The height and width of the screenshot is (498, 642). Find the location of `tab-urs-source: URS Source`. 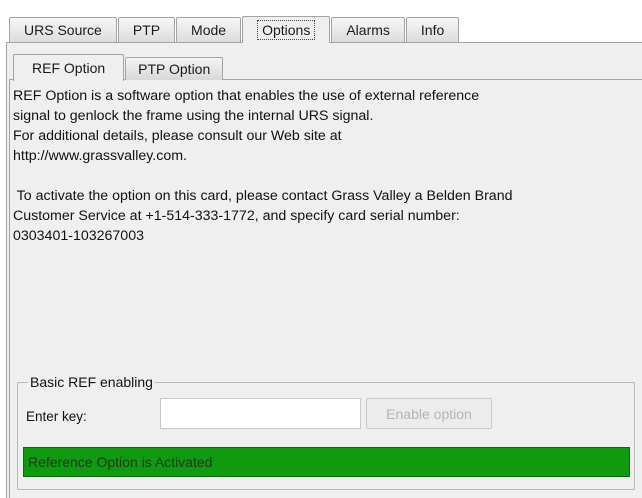

tab-urs-source: URS Source is located at coordinates (63, 29).